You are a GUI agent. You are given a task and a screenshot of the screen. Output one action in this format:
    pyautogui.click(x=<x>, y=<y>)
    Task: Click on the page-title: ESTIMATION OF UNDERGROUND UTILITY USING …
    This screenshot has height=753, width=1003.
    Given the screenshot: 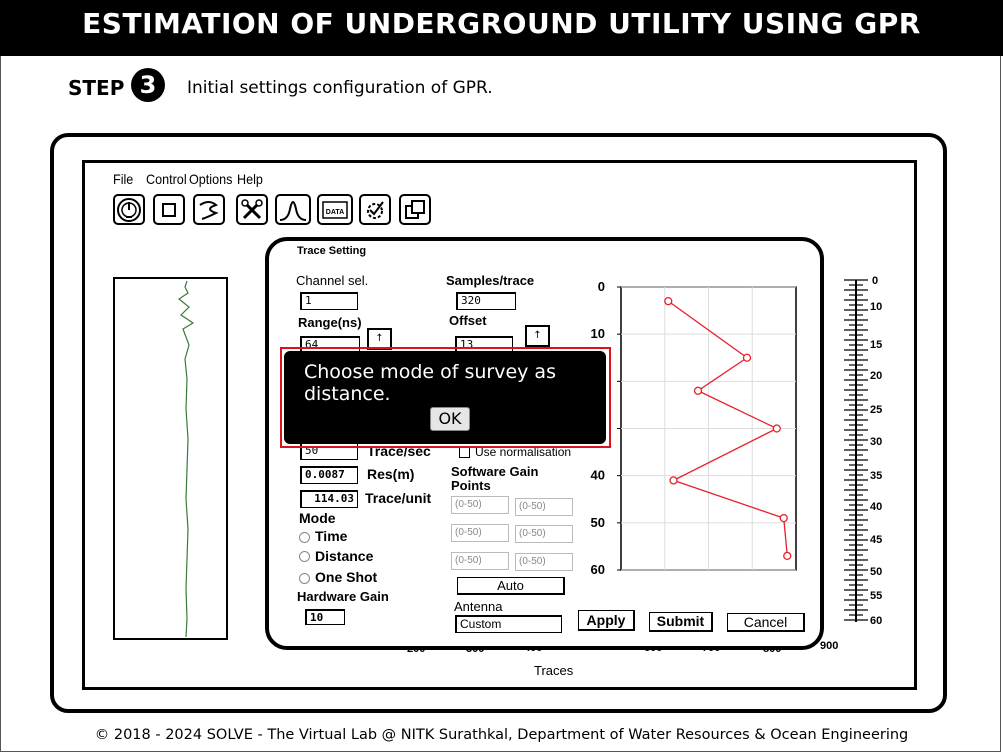 What is the action you would take?
    pyautogui.click(x=501, y=28)
    